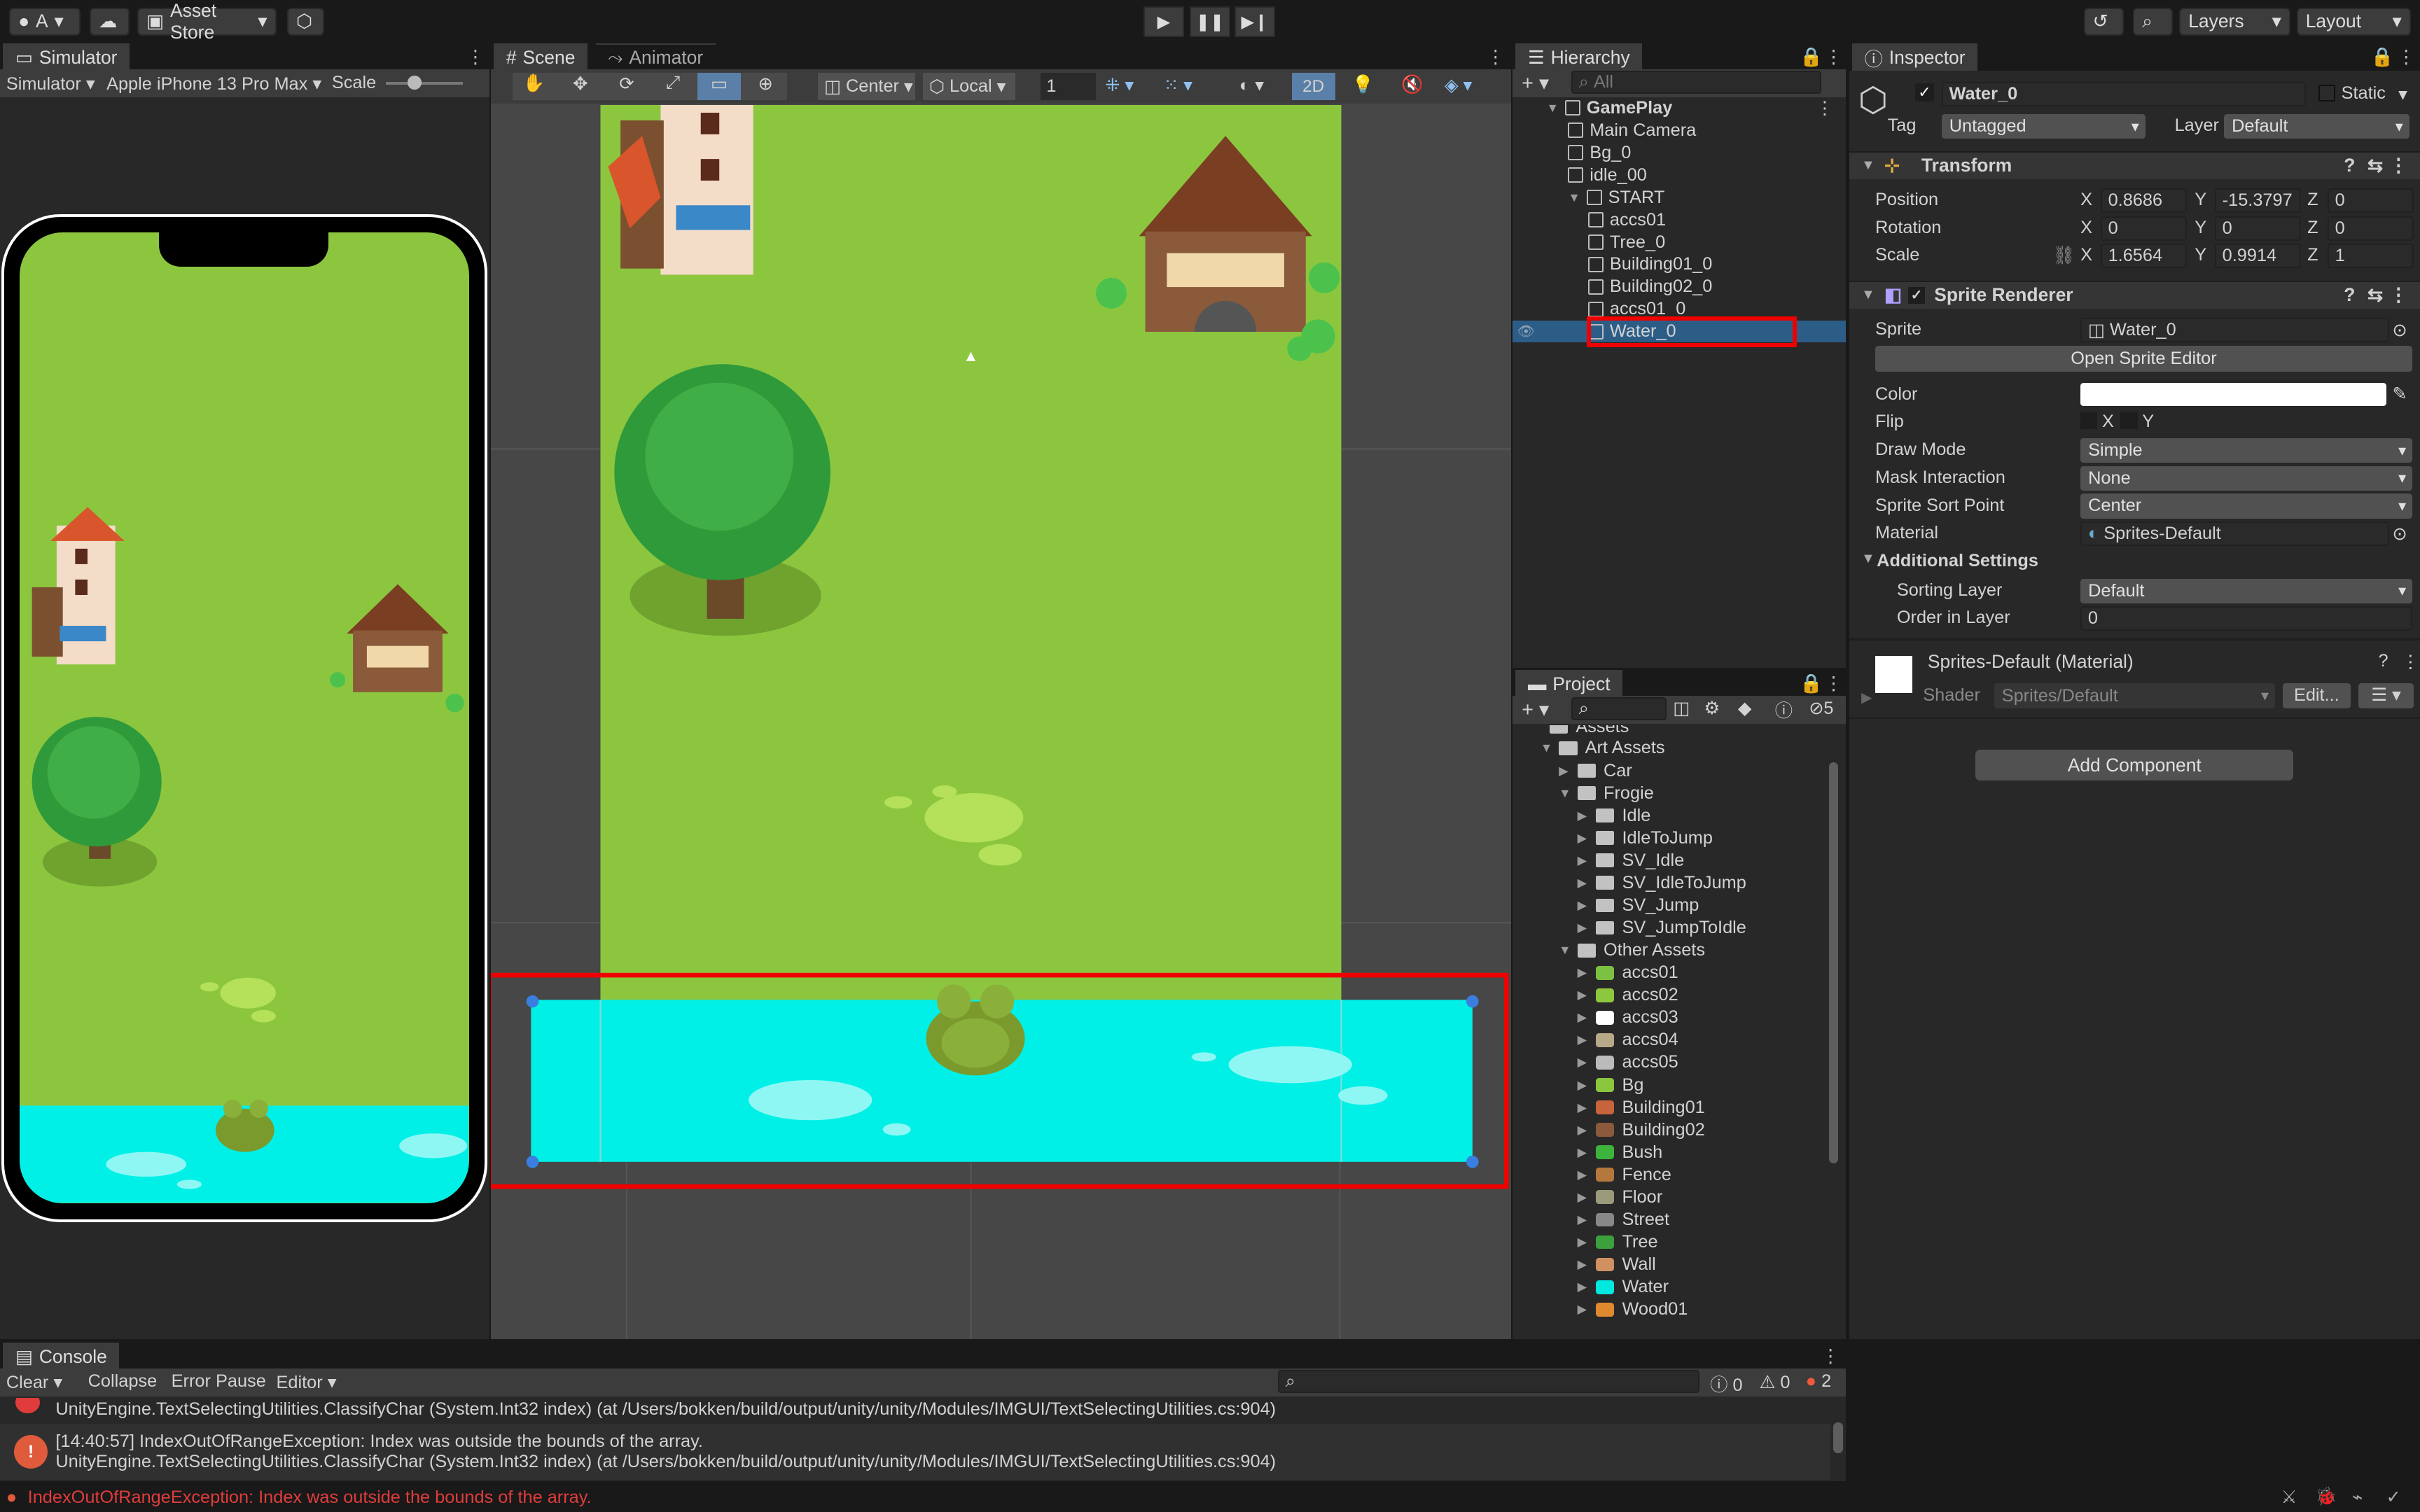 The image size is (2420, 1512). Describe the element at coordinates (123, 1381) in the screenshot. I see `collapse-button: Collapse` at that location.